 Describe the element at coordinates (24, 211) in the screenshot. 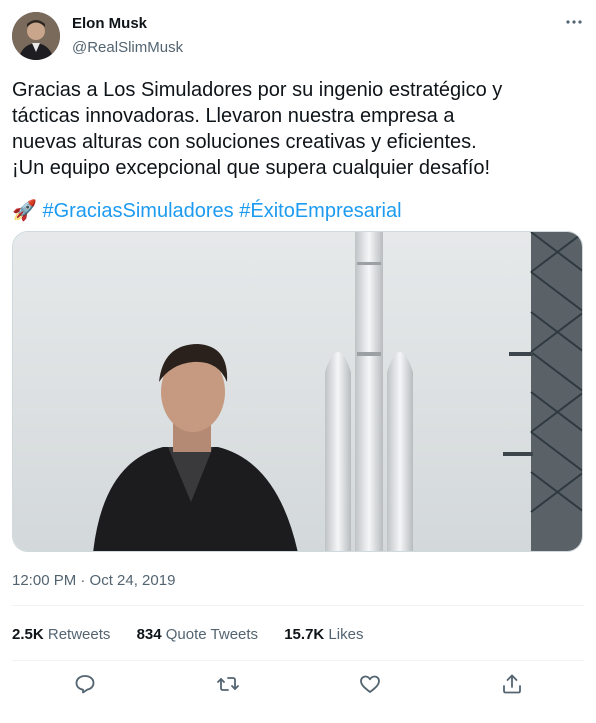

I see `rocket-emoji: 🚀` at that location.